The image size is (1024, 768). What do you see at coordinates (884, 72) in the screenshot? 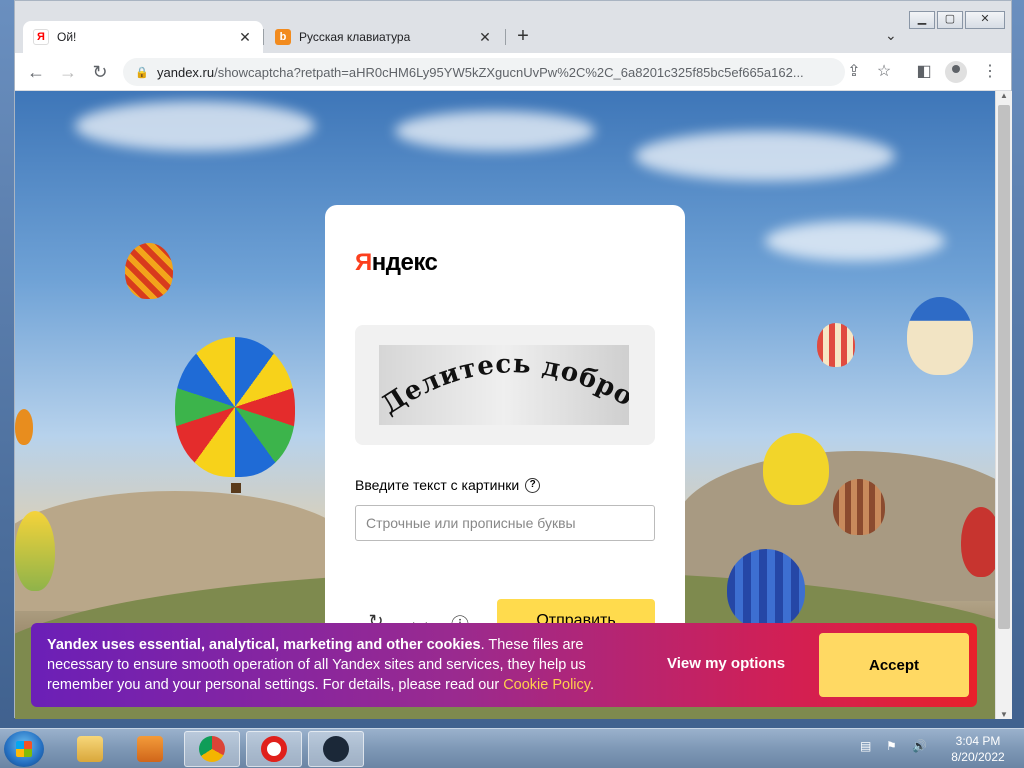
I see `bookmark-star-icon: ☆` at bounding box center [884, 72].